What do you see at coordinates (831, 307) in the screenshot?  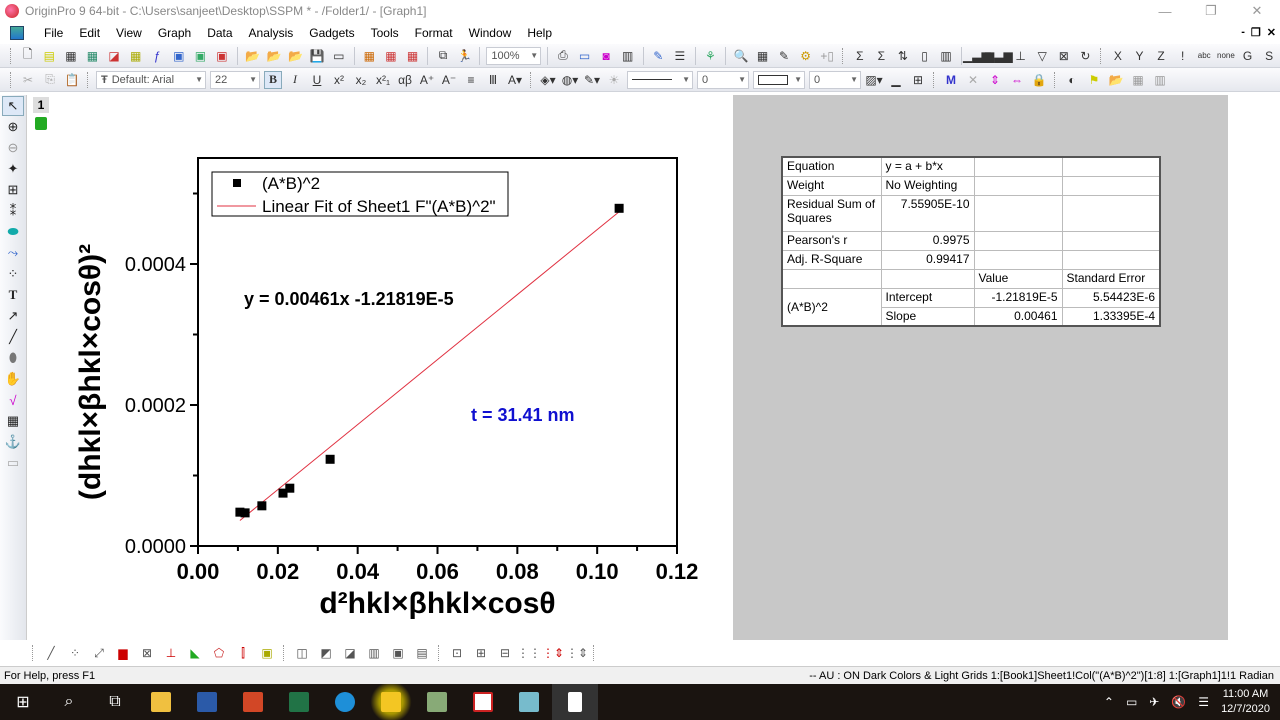 I see `group-label: (A*B)^2` at bounding box center [831, 307].